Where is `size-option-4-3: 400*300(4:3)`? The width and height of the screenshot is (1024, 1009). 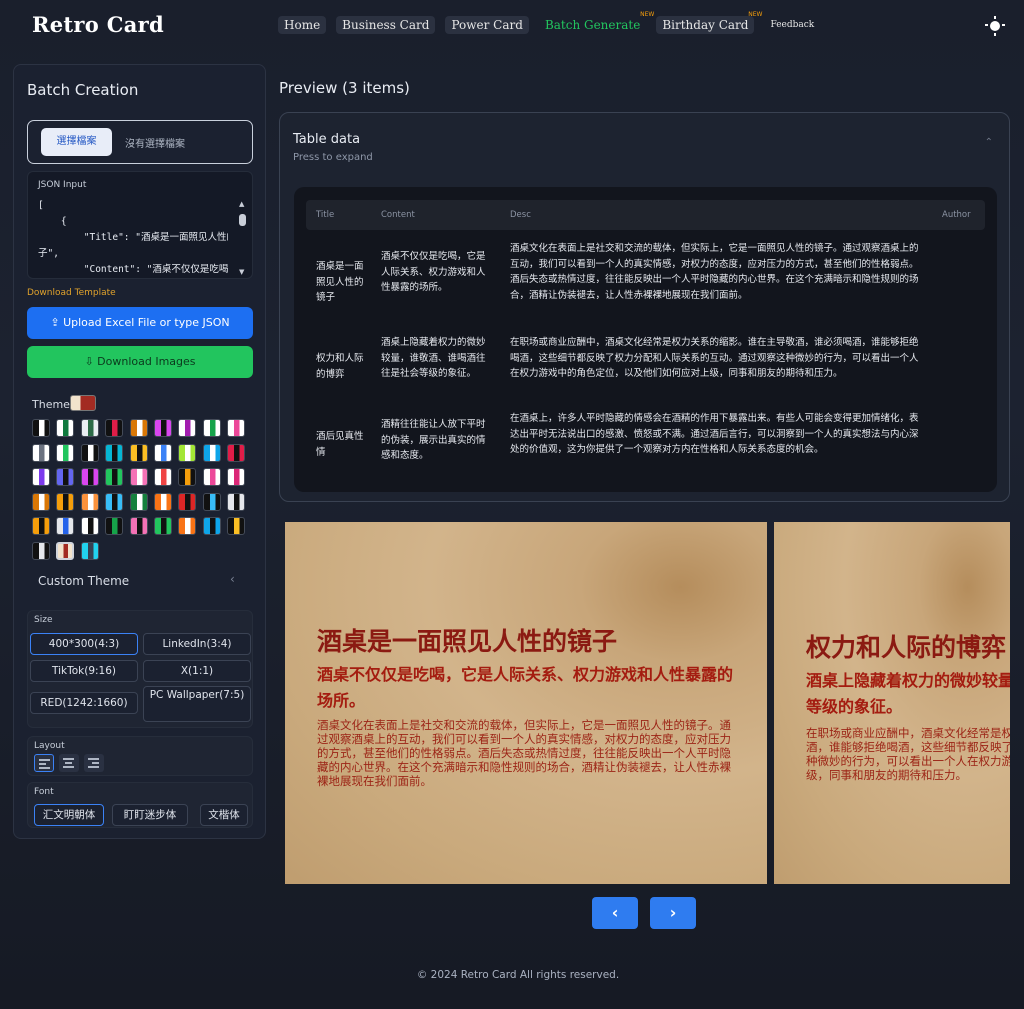
size-option-4-3: 400*300(4:3) is located at coordinates (84, 644).